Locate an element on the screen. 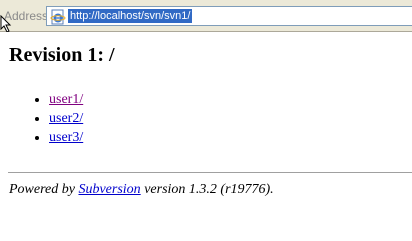 This screenshot has width=412, height=241. mouse-cursor-icon is located at coordinates (6, 24).